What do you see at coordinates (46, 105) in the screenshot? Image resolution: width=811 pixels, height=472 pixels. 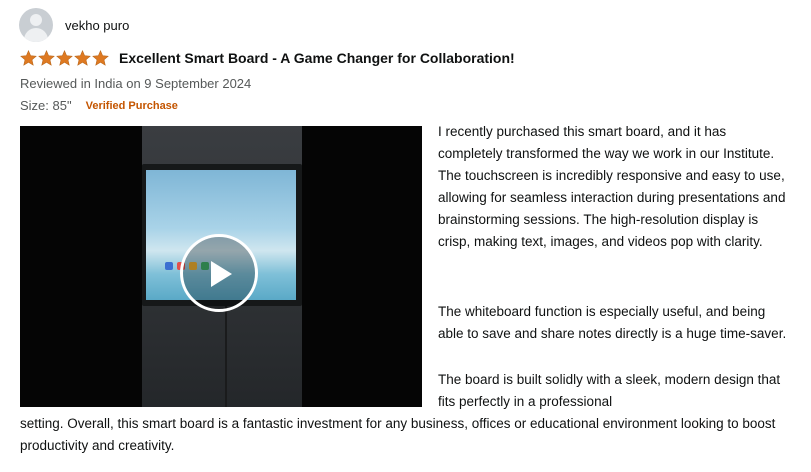 I see `size-label: Size: 85"` at bounding box center [46, 105].